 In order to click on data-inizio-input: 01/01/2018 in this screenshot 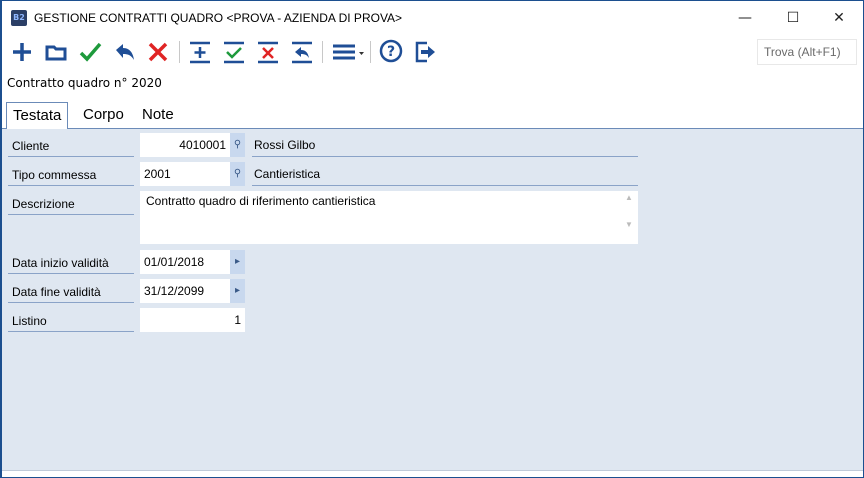, I will do `click(185, 262)`.